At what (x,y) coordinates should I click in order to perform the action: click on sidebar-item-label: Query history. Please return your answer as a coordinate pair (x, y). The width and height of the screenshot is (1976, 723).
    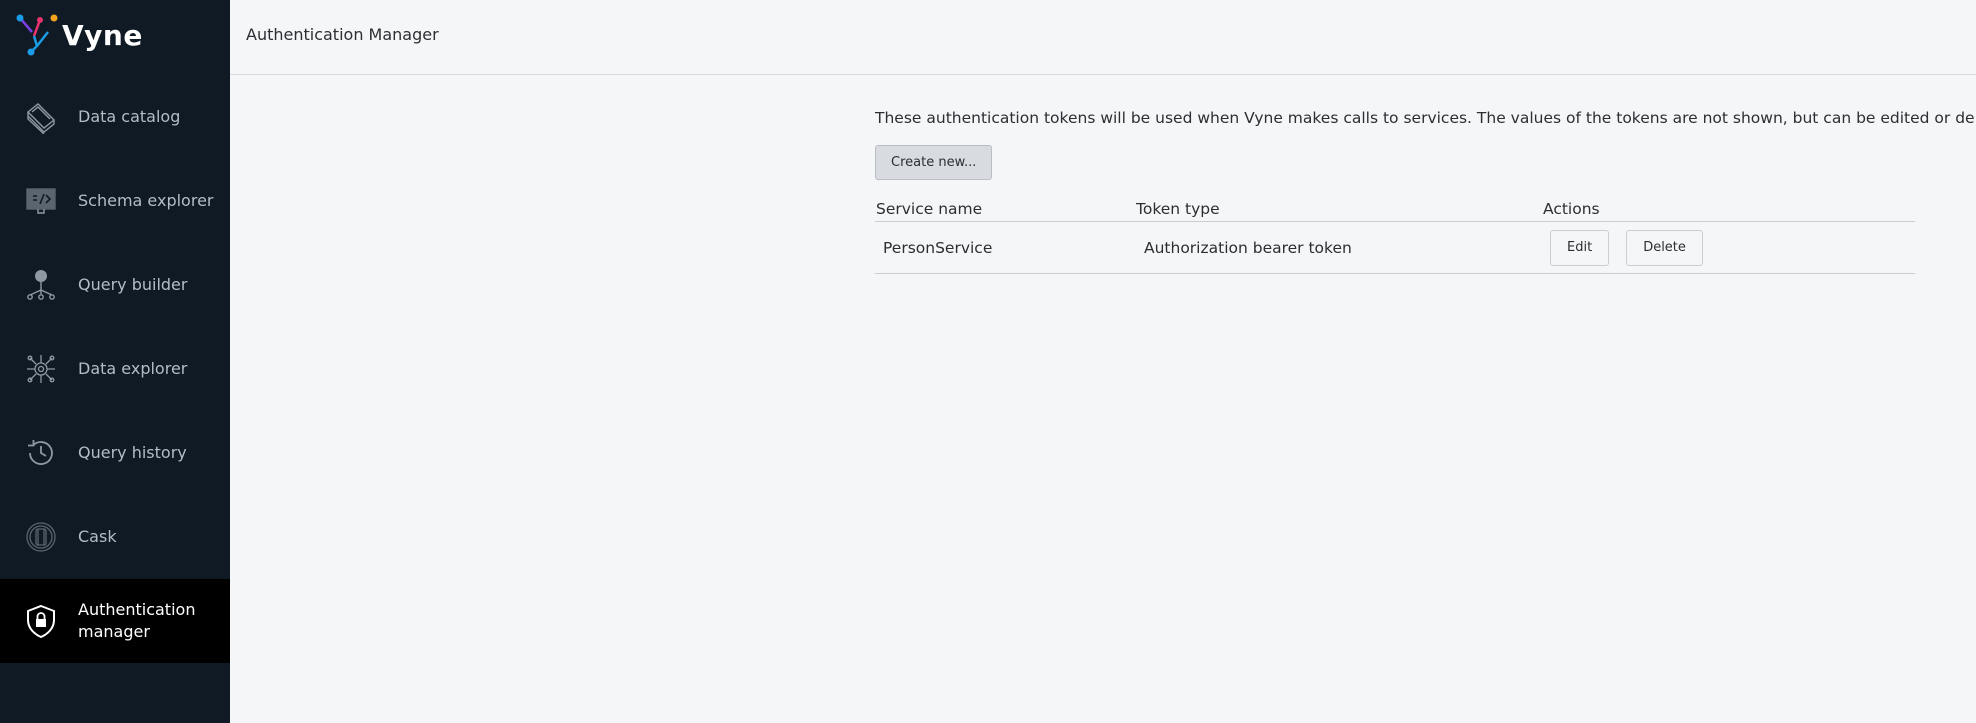
    Looking at the image, I should click on (132, 452).